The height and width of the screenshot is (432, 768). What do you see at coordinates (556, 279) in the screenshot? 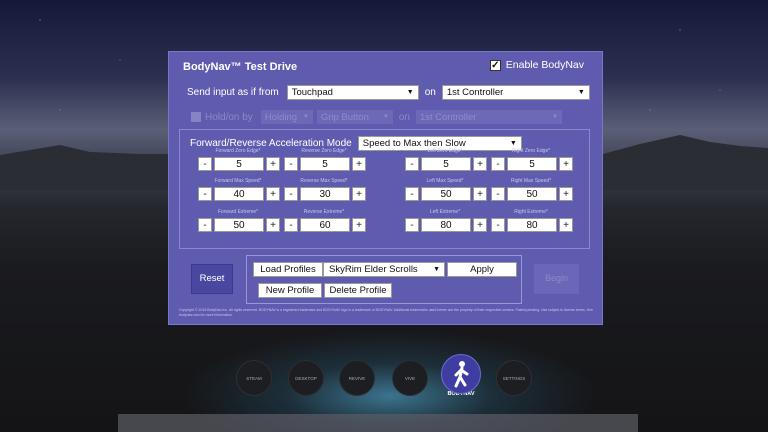
I see `begin-button: Begin` at bounding box center [556, 279].